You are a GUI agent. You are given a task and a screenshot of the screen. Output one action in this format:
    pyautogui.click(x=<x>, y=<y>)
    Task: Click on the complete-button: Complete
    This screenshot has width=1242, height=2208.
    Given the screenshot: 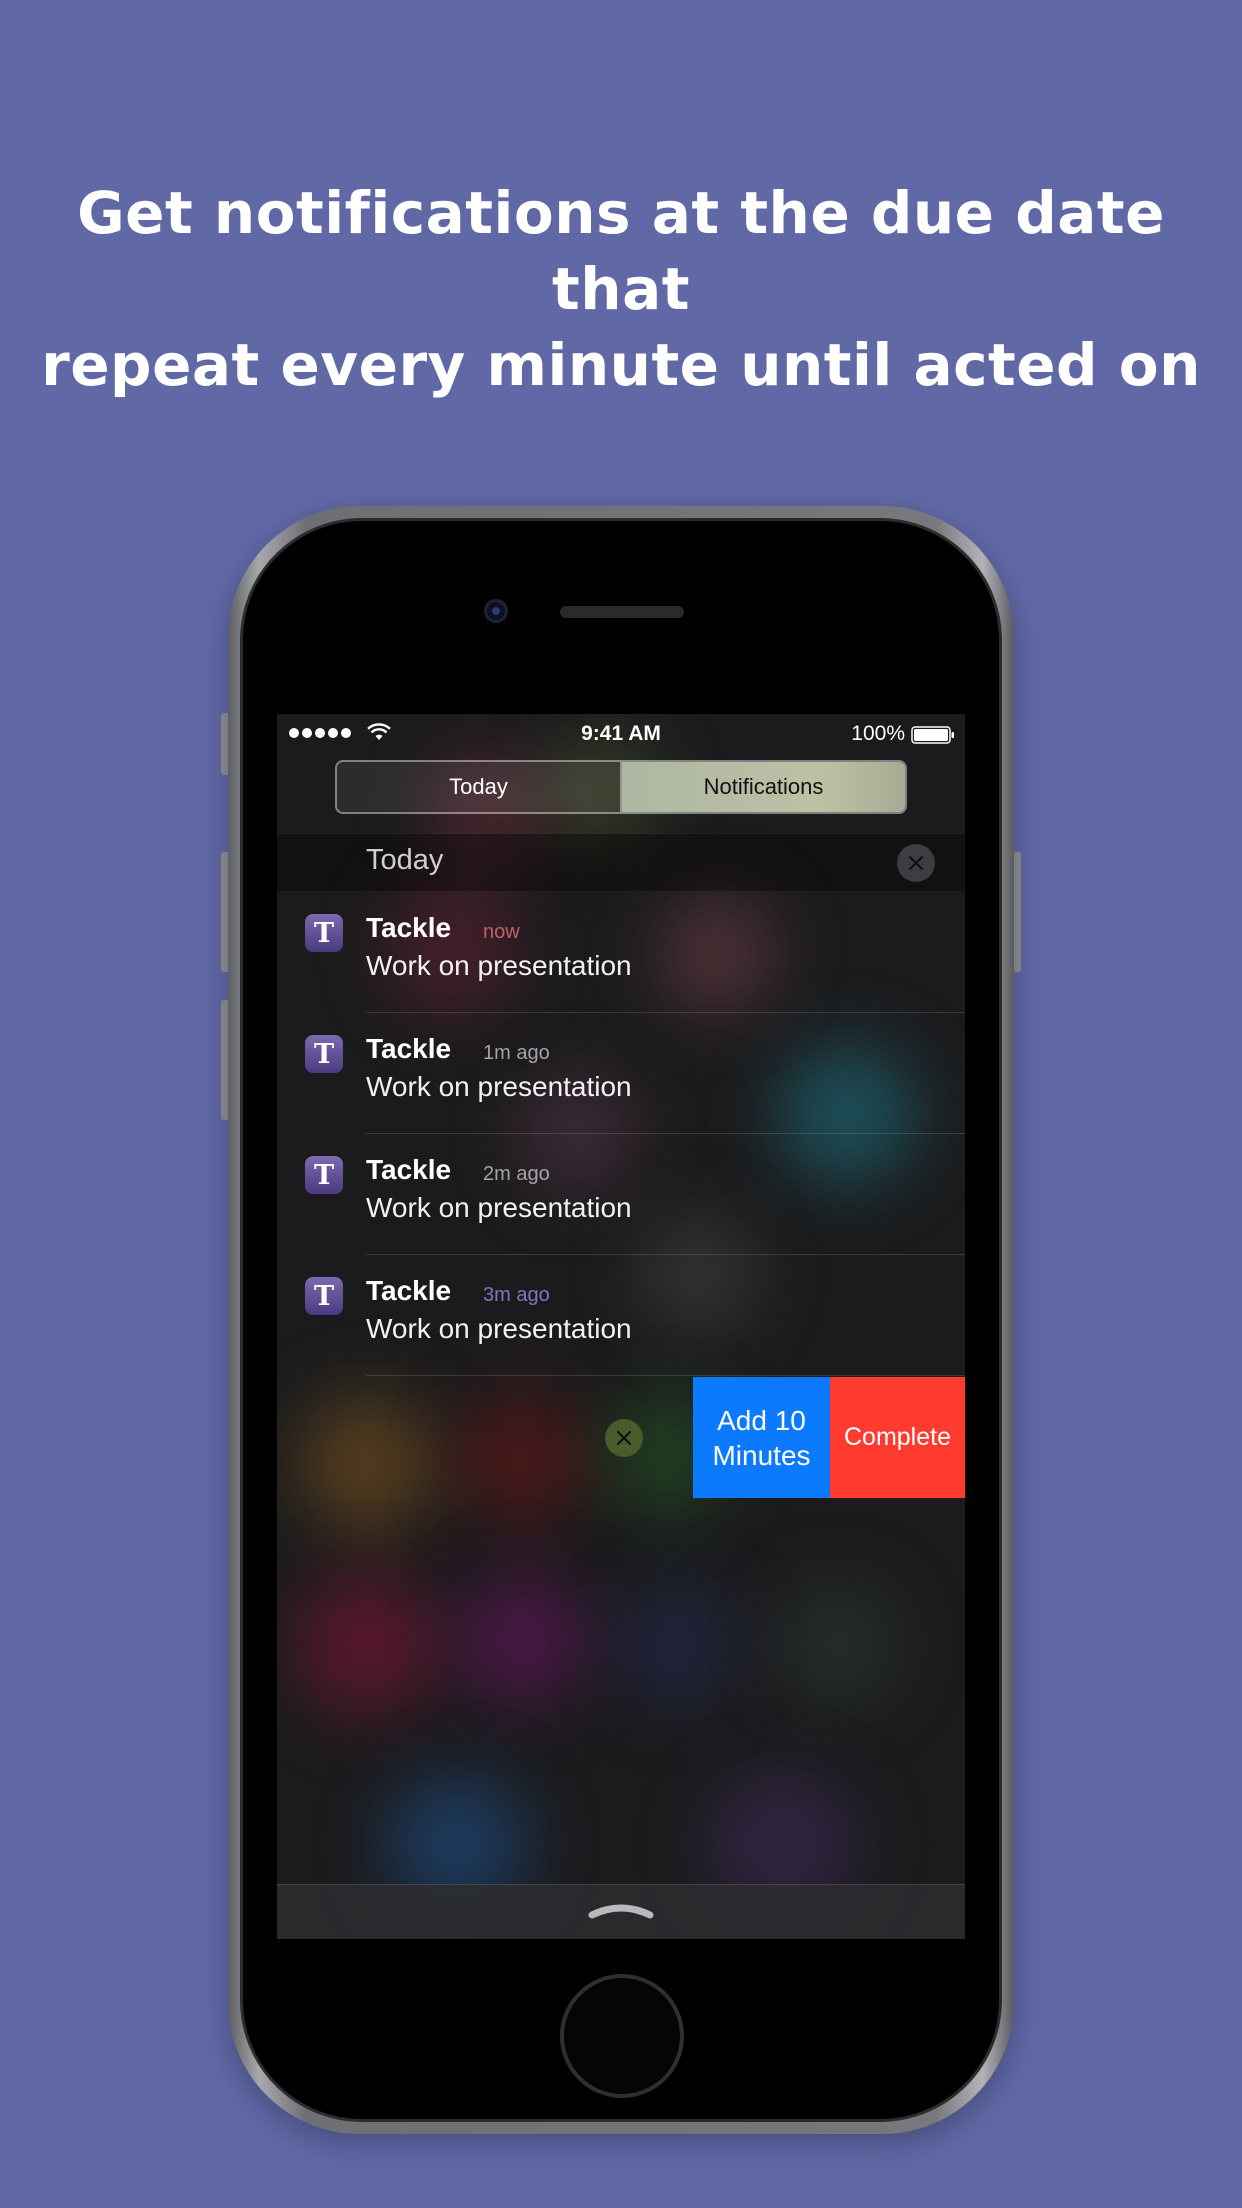 What is the action you would take?
    pyautogui.click(x=897, y=1437)
    